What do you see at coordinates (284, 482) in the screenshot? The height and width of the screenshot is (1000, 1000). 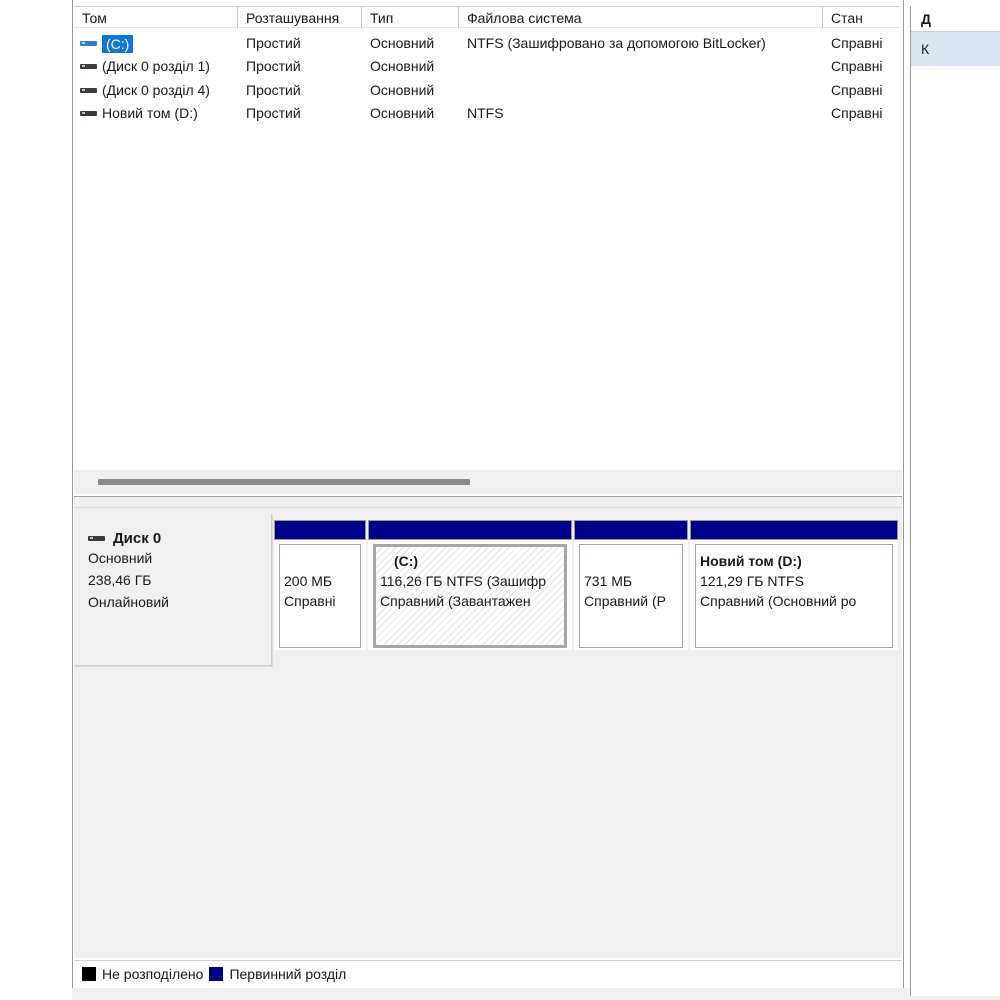 I see `scrollbar-thumb` at bounding box center [284, 482].